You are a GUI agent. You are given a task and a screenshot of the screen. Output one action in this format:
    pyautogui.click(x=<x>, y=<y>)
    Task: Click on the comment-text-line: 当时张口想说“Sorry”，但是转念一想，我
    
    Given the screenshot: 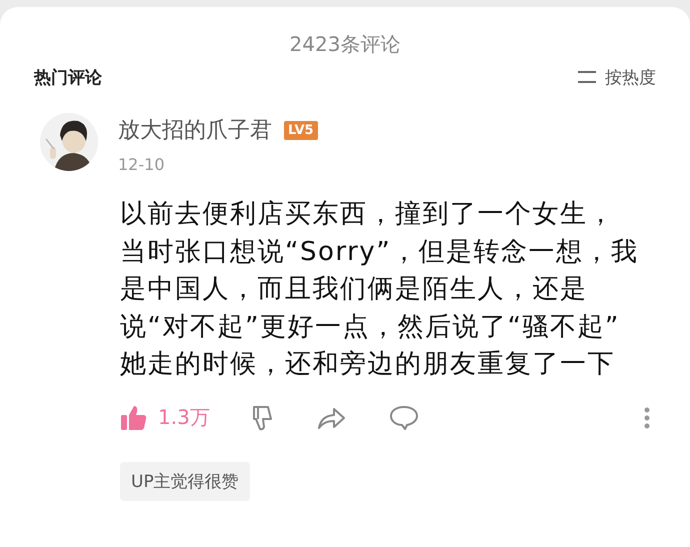 What is the action you would take?
    pyautogui.click(x=379, y=252)
    